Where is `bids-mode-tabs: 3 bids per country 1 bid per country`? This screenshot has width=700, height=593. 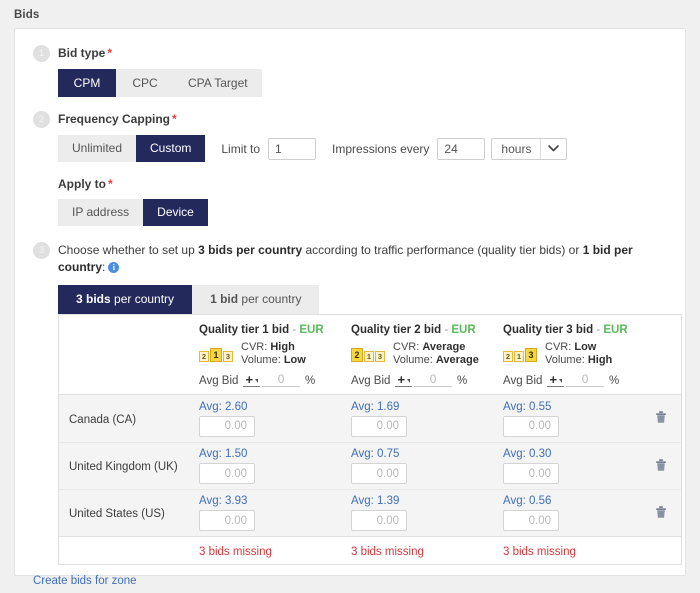
bids-mode-tabs: 3 bids per country 1 bid per country is located at coordinates (362, 299).